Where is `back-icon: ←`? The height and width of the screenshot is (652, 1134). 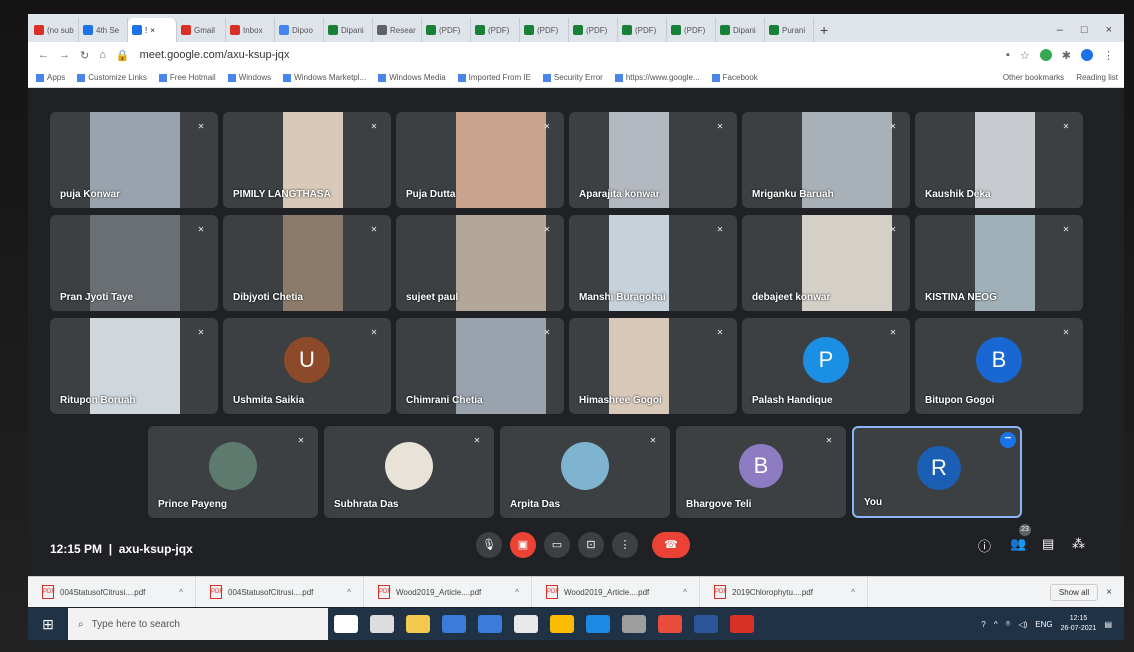
back-icon: ← is located at coordinates (43, 55).